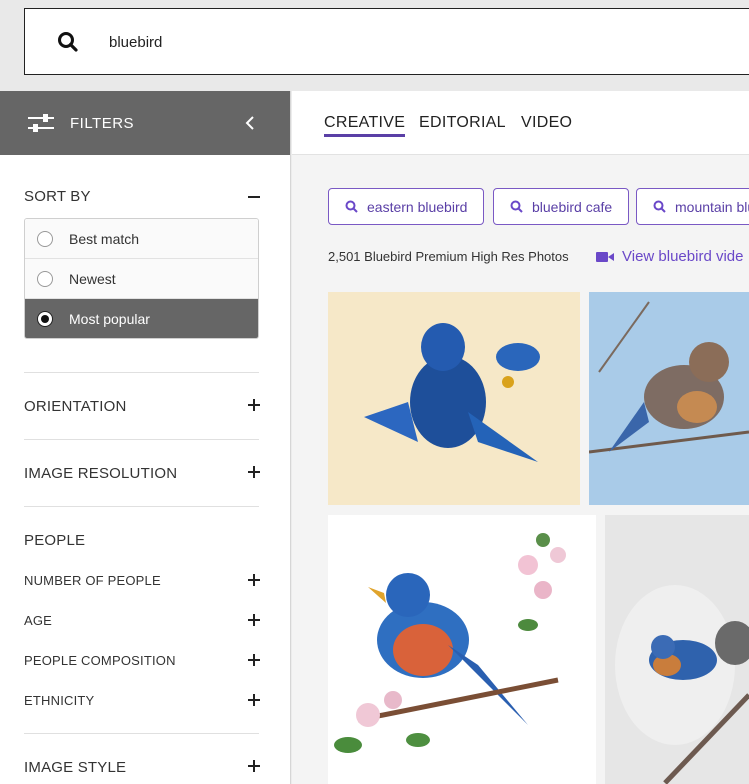 This screenshot has height=784, width=749. Describe the element at coordinates (142, 700) in the screenshot. I see `filter-ethnicity: ETHNICITY` at that location.